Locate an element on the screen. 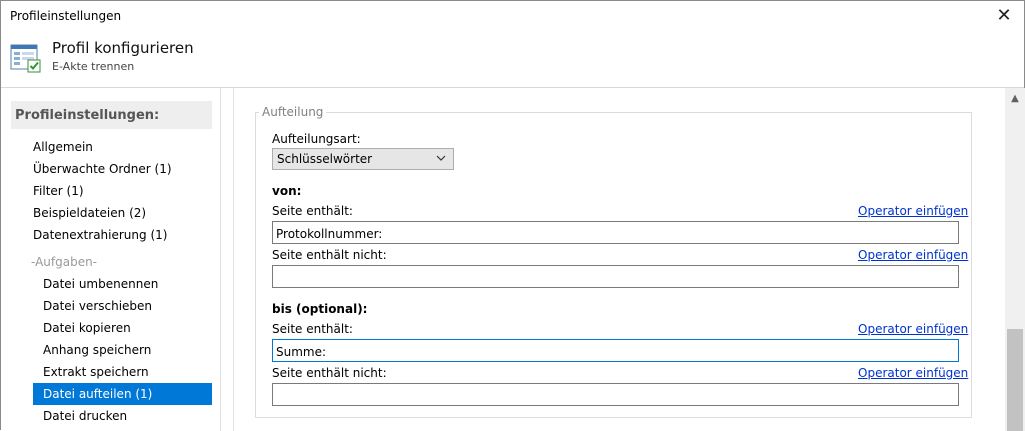 Image resolution: width=1025 pixels, height=431 pixels. split-type-dropdown: Schlüsselwörter is located at coordinates (363, 159).